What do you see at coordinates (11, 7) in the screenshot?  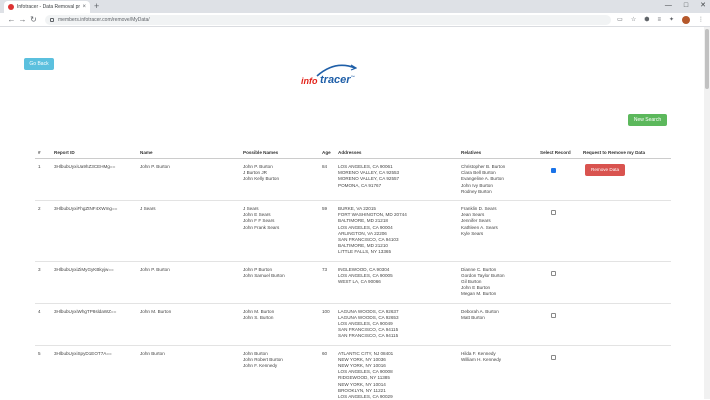 I see `favicon-icon` at bounding box center [11, 7].